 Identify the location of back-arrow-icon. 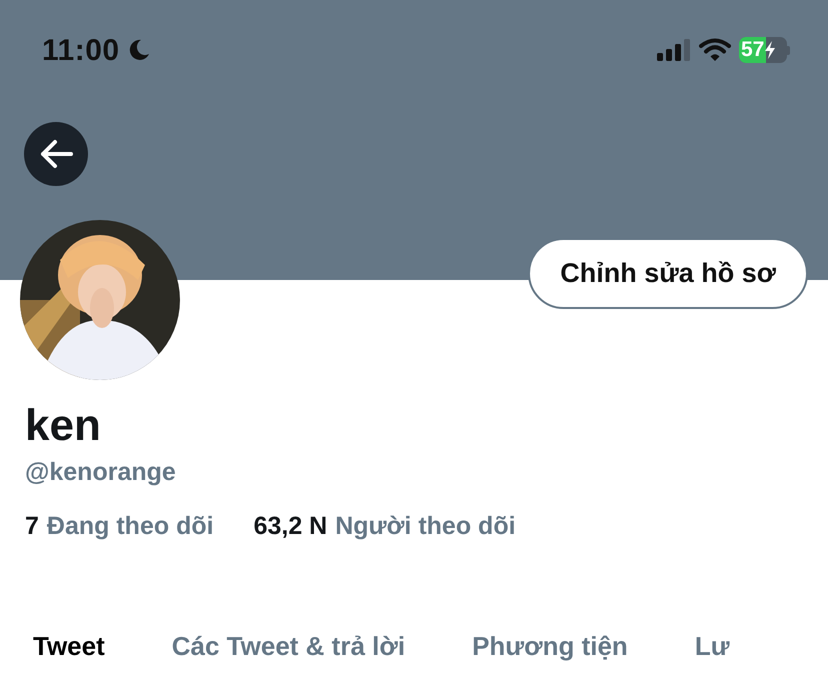
(56, 154).